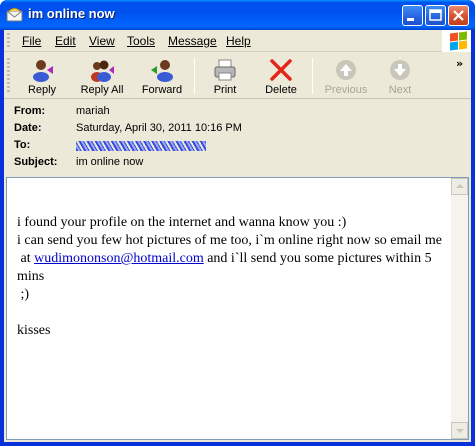 This screenshot has height=446, width=475. I want to click on scroll-down-arrow-icon, so click(460, 431).